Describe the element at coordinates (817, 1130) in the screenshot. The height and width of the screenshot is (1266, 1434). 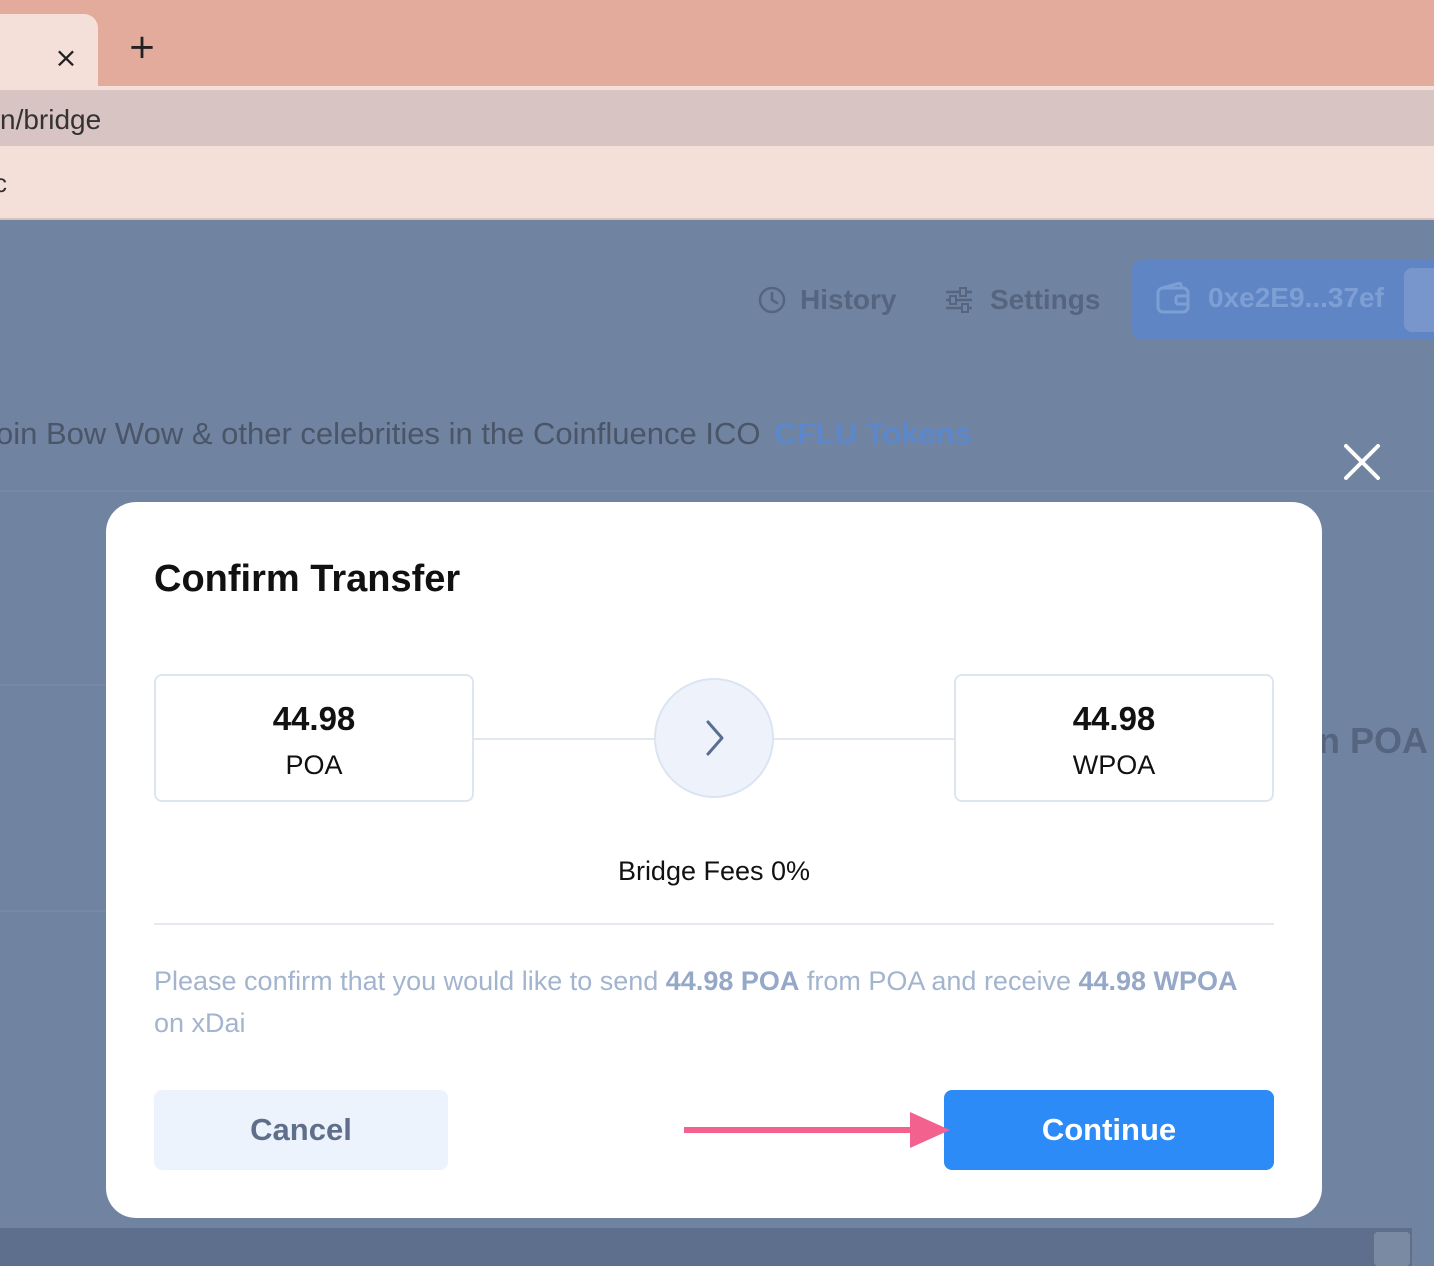
I see `annotation-arrow-icon` at that location.